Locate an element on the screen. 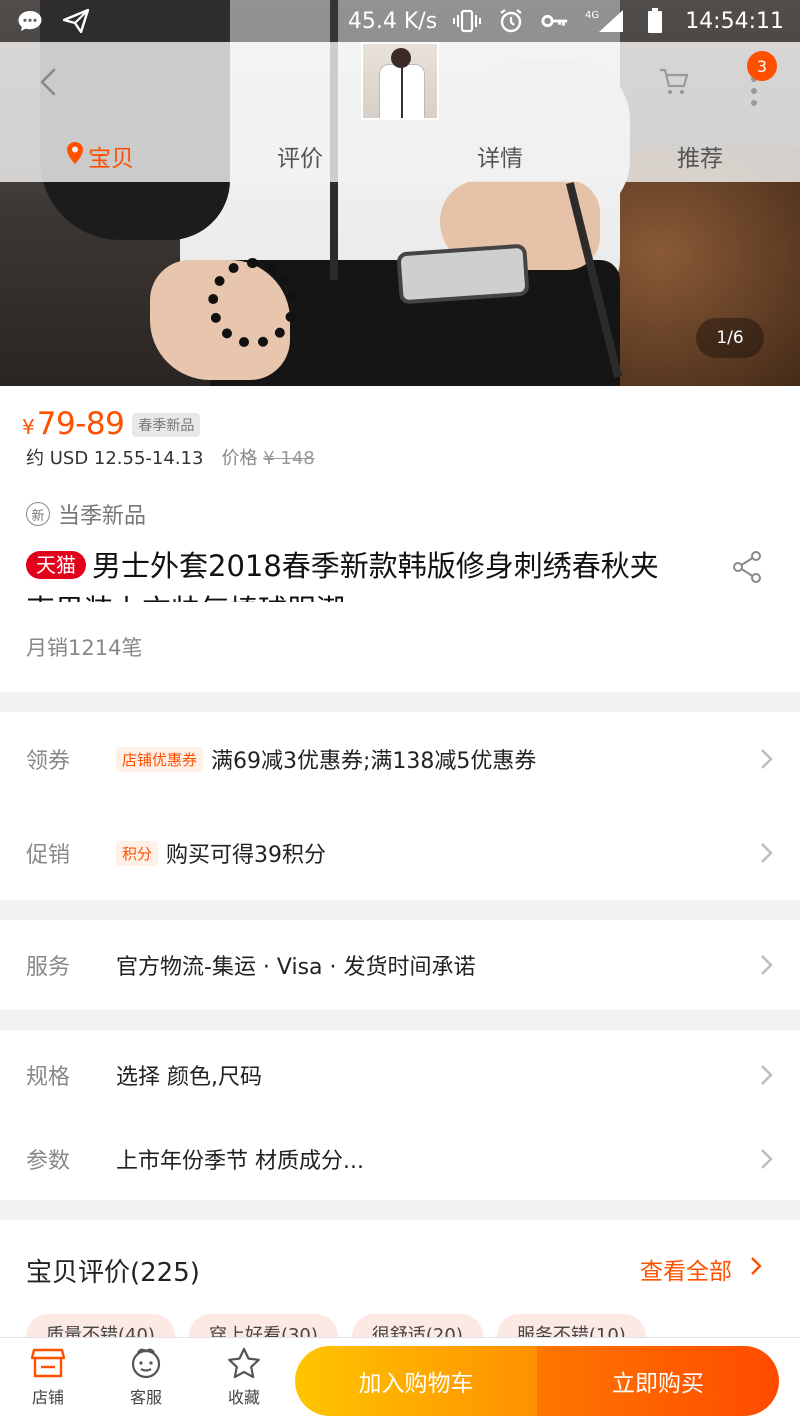 The height and width of the screenshot is (1422, 800). tab-reviews: 评价 is located at coordinates (300, 156).